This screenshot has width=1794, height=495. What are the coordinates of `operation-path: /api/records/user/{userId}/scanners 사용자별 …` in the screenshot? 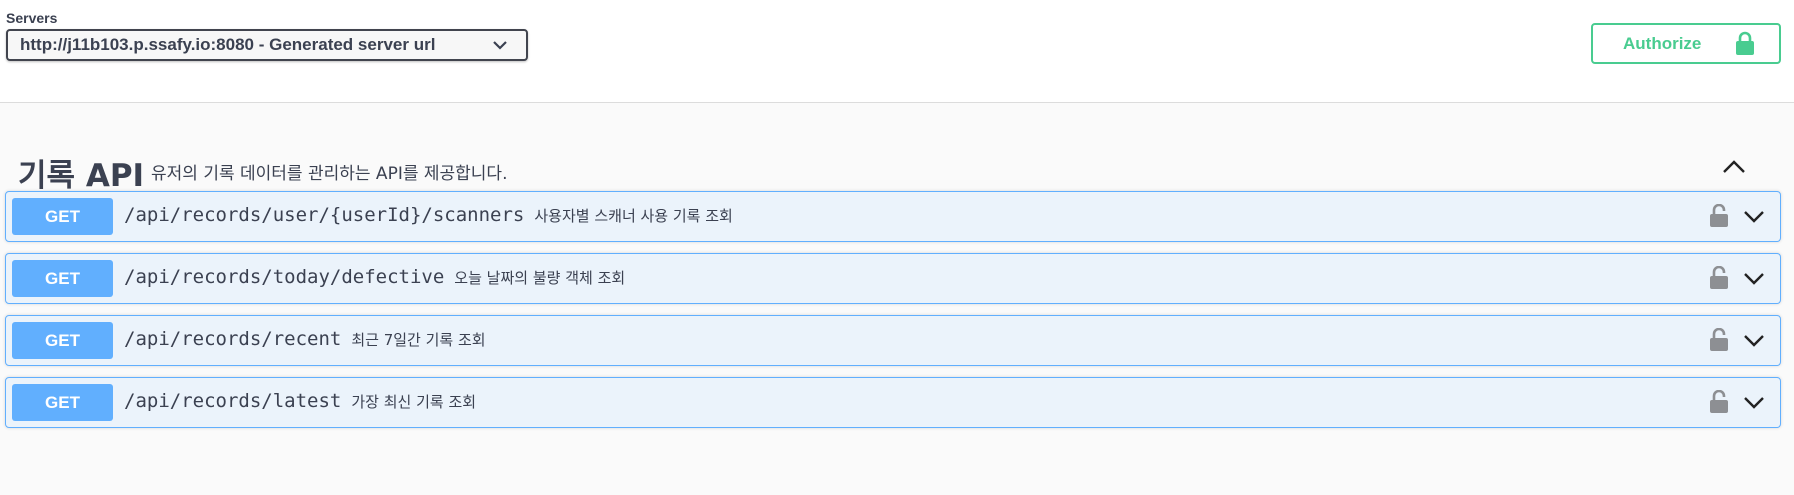 It's located at (428, 215).